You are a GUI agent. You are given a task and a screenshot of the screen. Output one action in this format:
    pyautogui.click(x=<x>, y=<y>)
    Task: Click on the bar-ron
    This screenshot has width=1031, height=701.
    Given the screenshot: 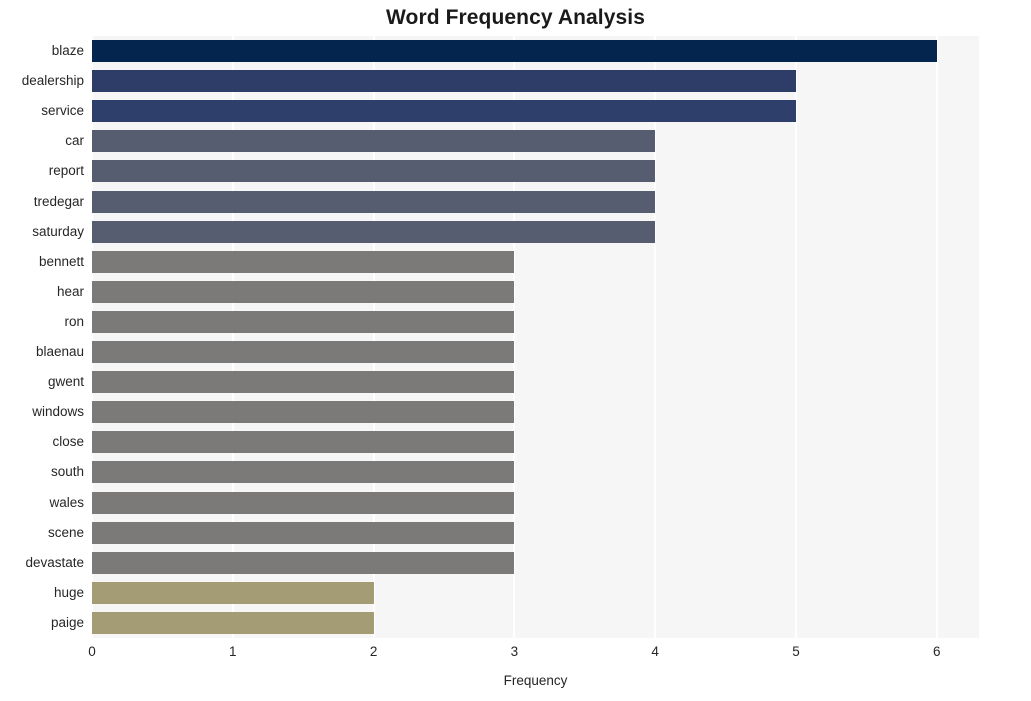 What is the action you would take?
    pyautogui.click(x=303, y=322)
    